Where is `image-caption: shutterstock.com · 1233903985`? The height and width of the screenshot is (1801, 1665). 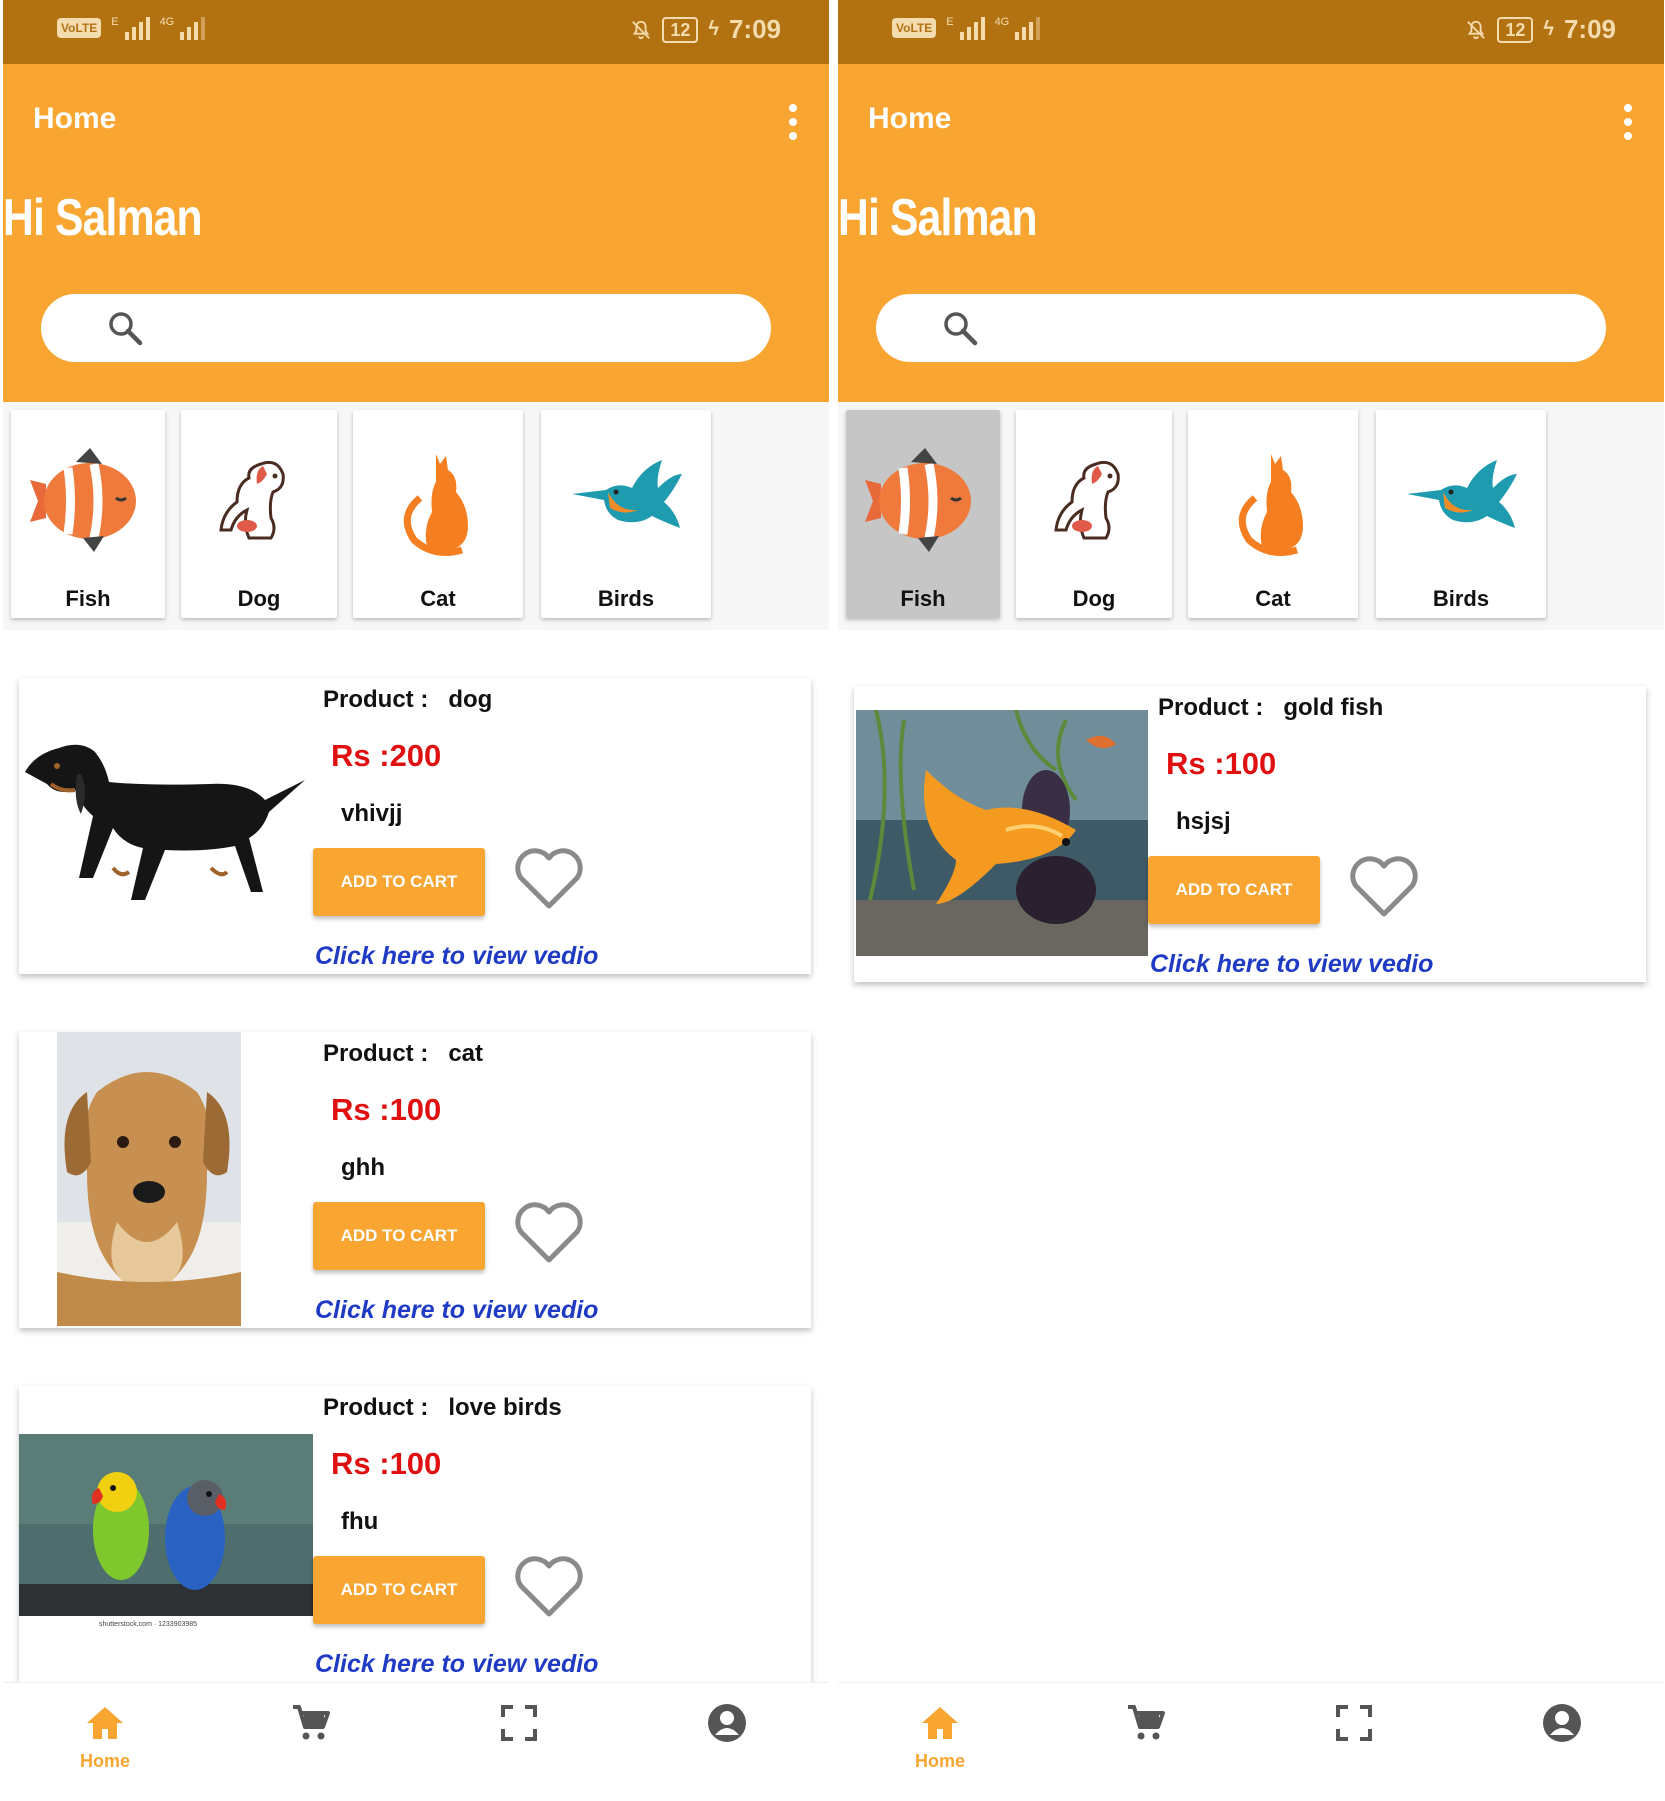
image-caption: shutterstock.com · 1233903985 is located at coordinates (148, 1624).